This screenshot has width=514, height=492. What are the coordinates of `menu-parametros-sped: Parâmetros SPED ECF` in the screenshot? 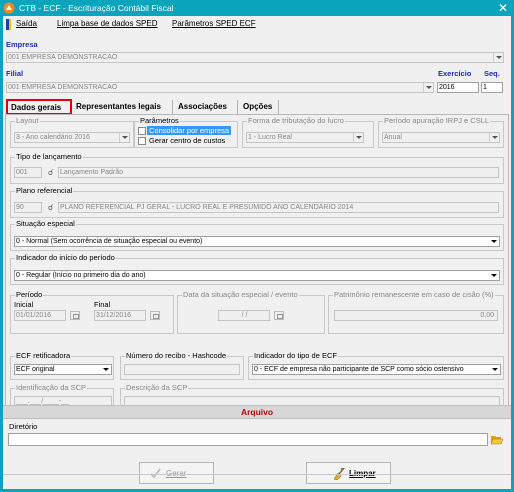 It's located at (214, 23).